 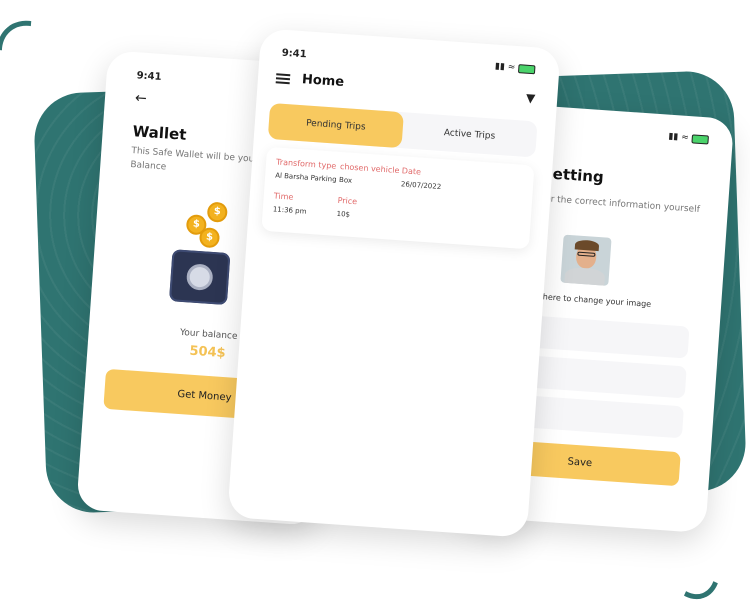 What do you see at coordinates (160, 133) in the screenshot?
I see `page-title: Wallet` at bounding box center [160, 133].